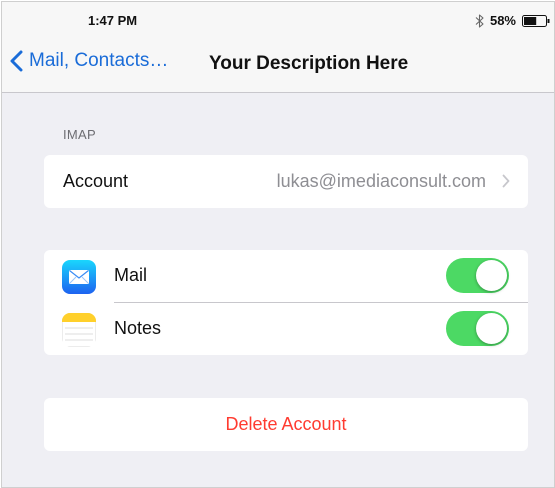 This screenshot has height=488, width=555. I want to click on account-email: lukas@imediaconsult.com, so click(381, 181).